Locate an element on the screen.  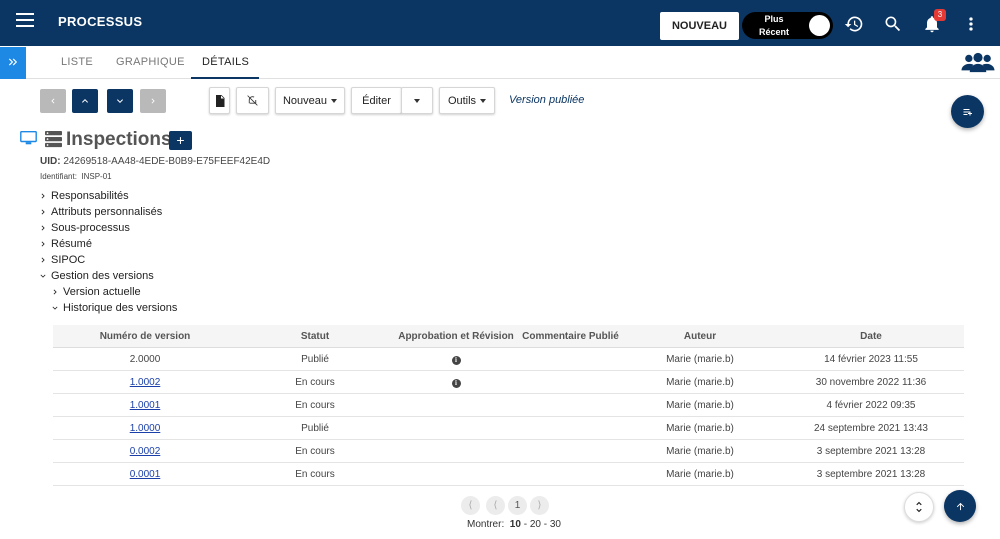
people-icon is located at coordinates (978, 63).